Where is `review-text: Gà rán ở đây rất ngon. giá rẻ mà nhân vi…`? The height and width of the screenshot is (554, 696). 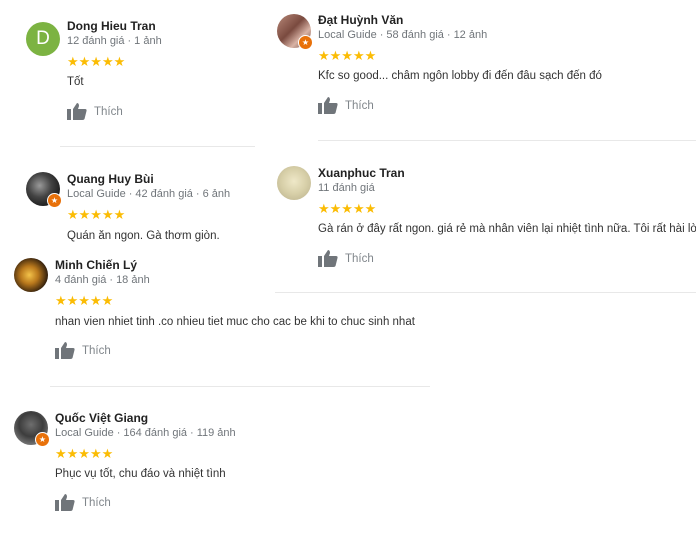
review-text: Gà rán ở đây rất ngon. giá rẻ mà nhân vi… is located at coordinates (507, 229).